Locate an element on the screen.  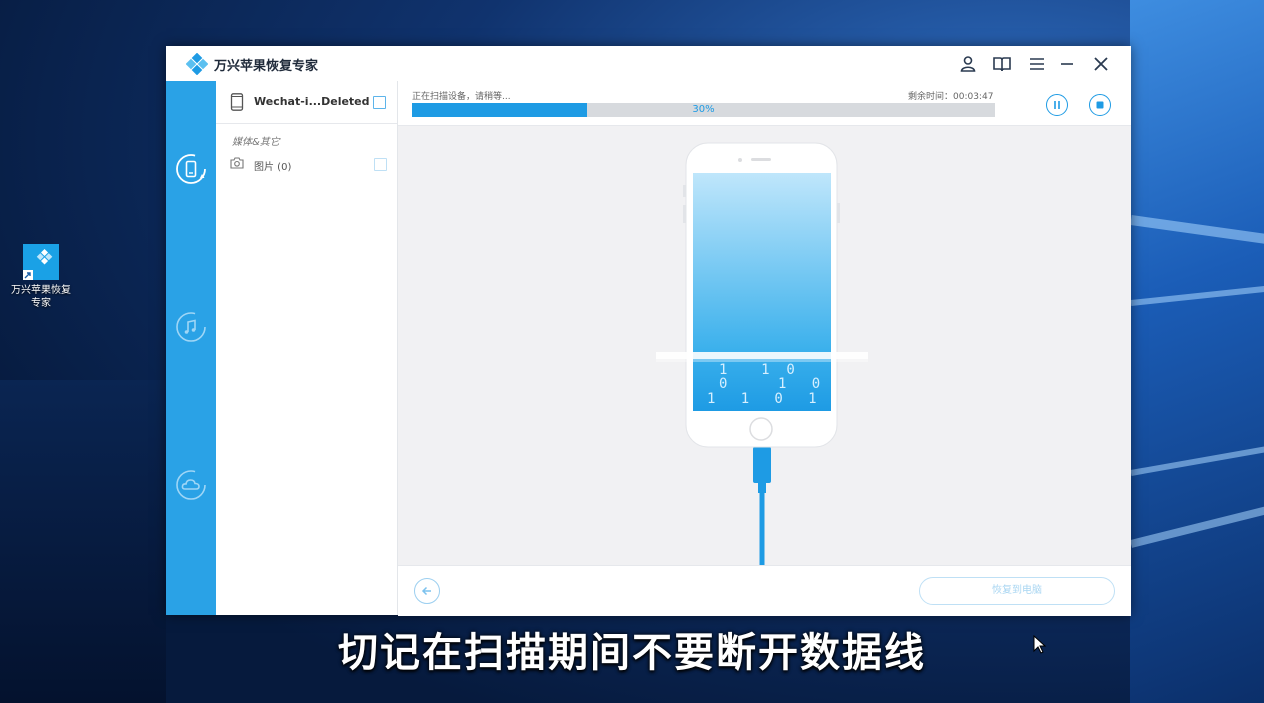
arrow-left-icon is located at coordinates (426, 591).